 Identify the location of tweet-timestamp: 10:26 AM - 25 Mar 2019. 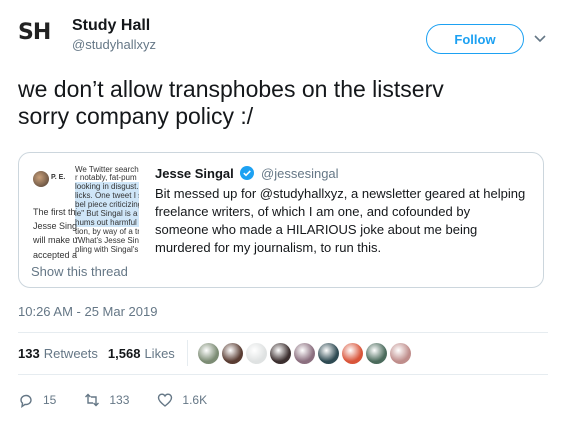
(87, 311).